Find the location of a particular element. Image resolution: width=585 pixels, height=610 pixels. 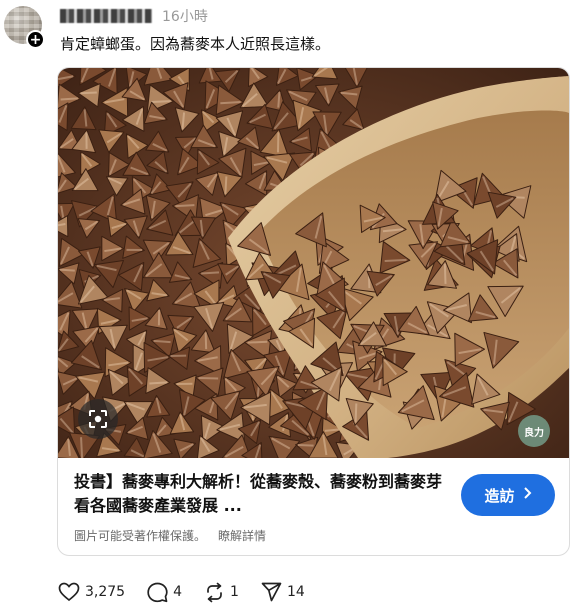

chevron-right-icon is located at coordinates (527, 495).